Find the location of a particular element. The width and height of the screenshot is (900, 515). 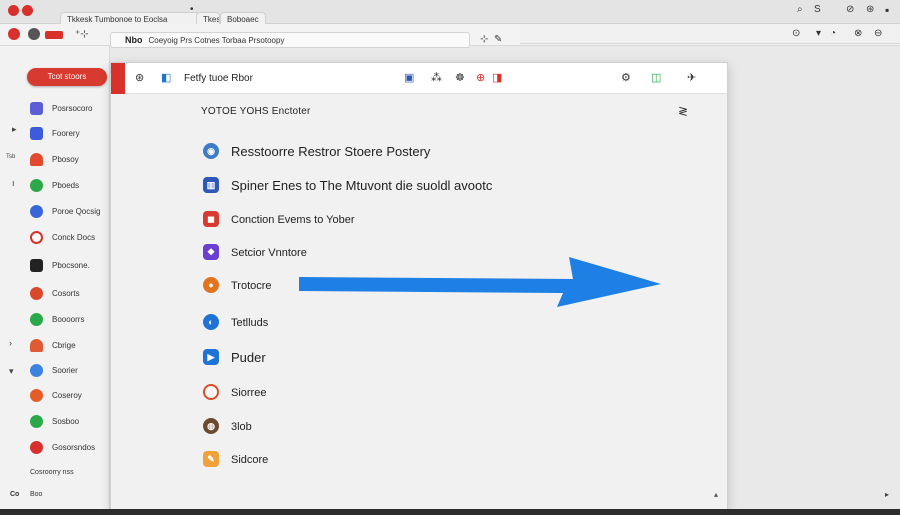

sidebar-item: Cosorts is located at coordinates (70, 294).